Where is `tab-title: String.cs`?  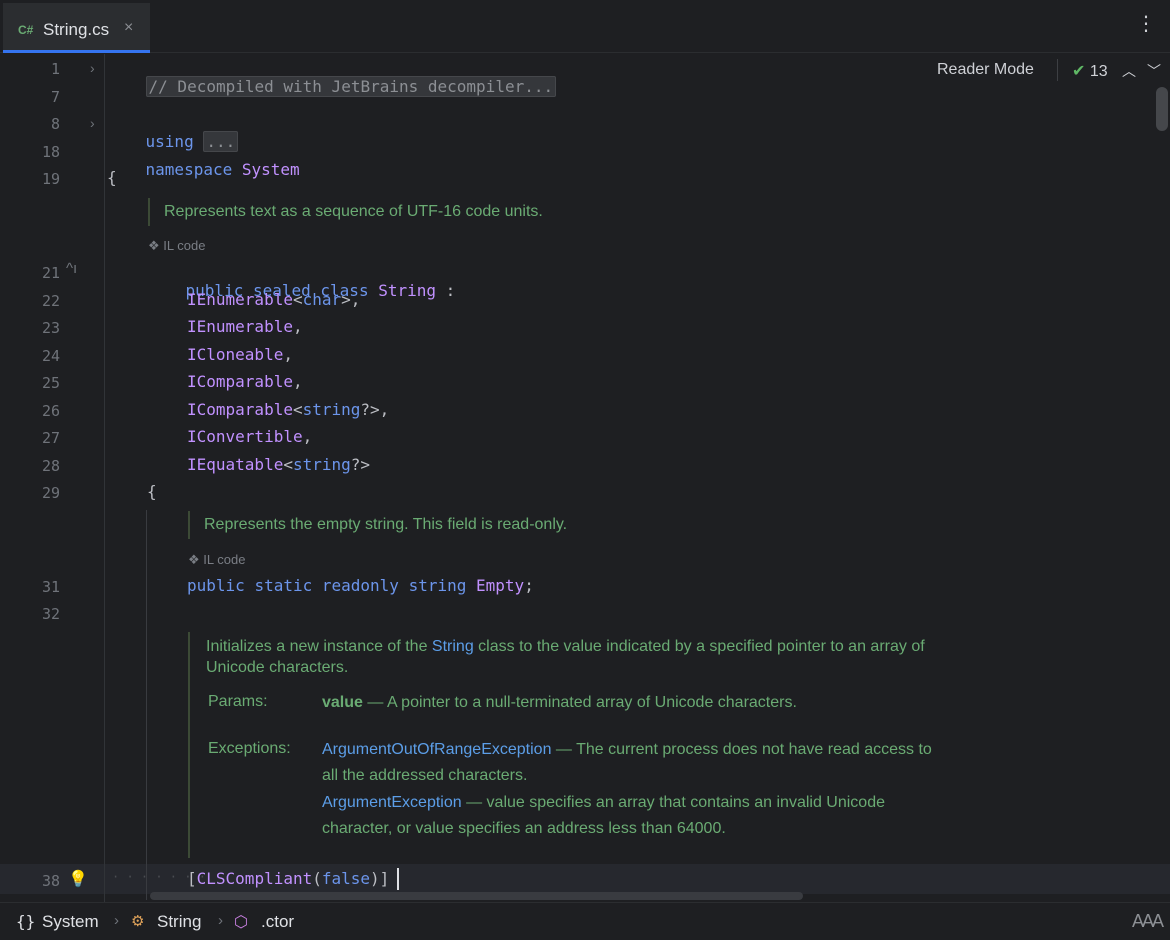 tab-title: String.cs is located at coordinates (76, 29).